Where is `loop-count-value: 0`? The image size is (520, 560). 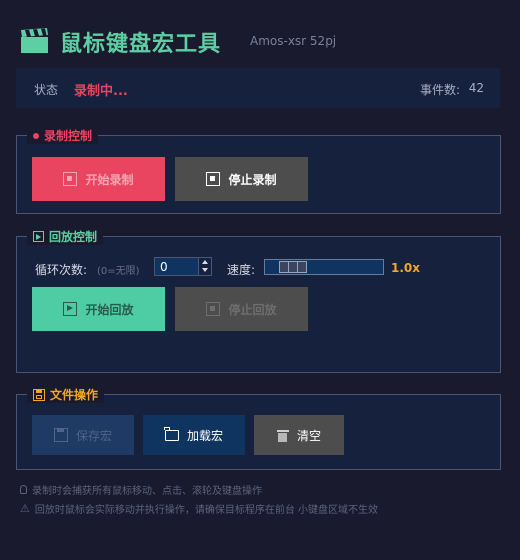 loop-count-value: 0 is located at coordinates (164, 267).